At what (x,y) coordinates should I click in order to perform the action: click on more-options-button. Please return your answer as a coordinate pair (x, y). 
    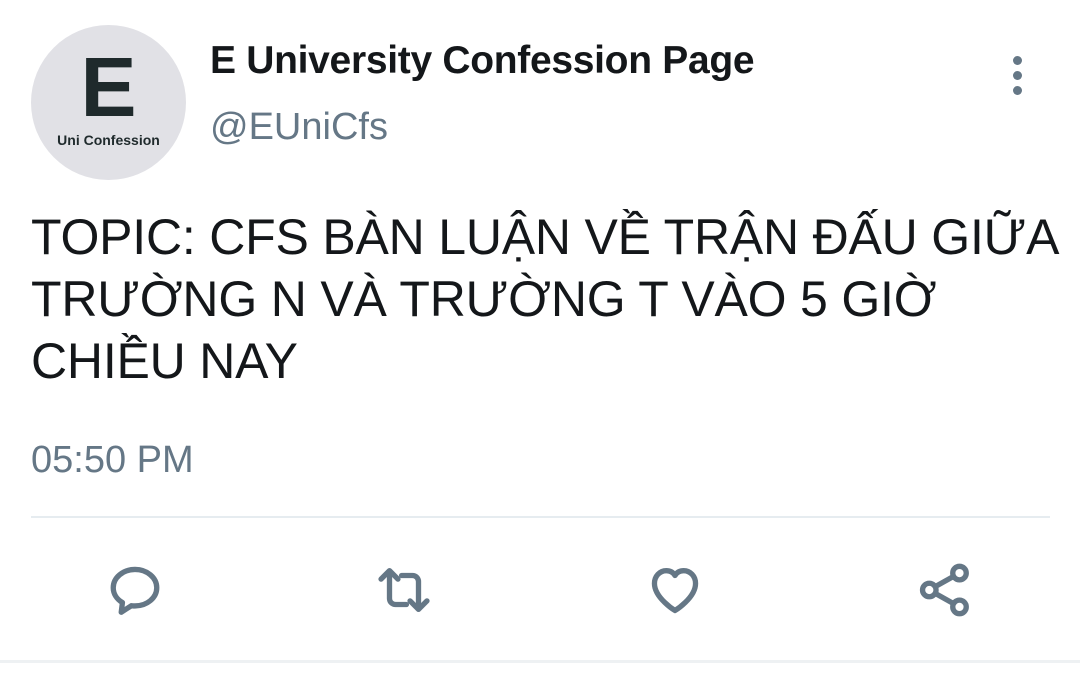
    Looking at the image, I should click on (1017, 75).